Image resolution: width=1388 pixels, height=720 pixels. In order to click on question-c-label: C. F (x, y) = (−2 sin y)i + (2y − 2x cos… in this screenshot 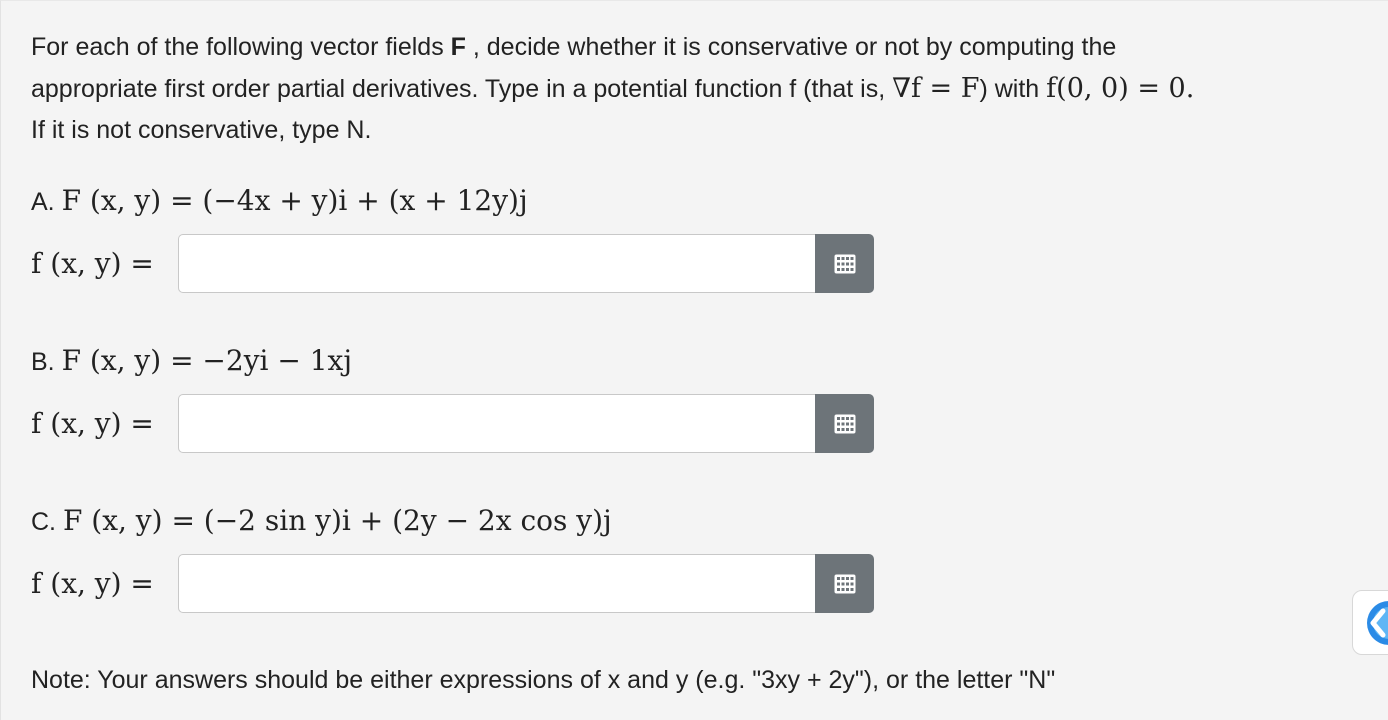, I will do `click(321, 520)`.